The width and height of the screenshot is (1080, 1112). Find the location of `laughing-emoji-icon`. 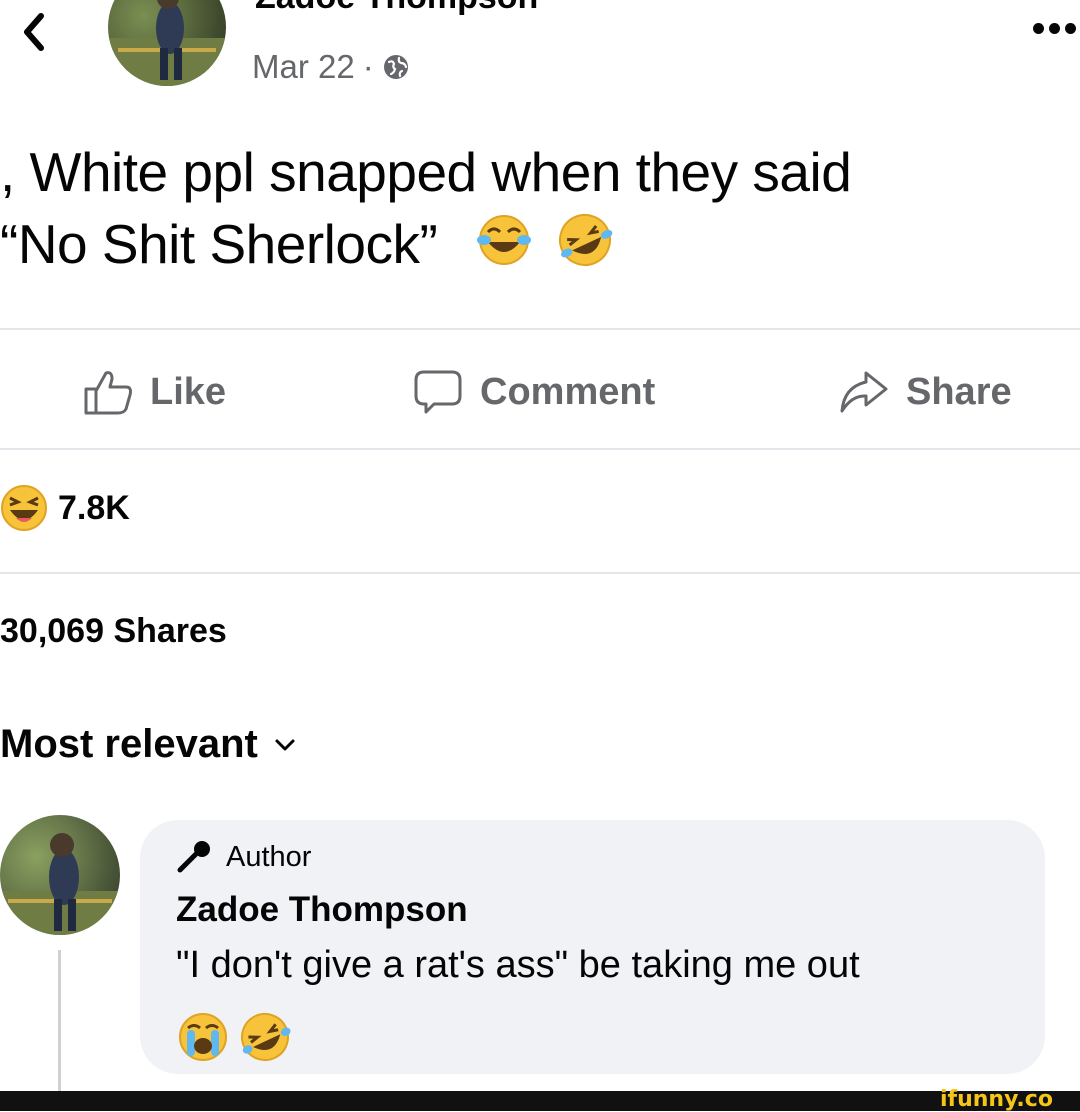

laughing-emoji-icon is located at coordinates (24, 508).